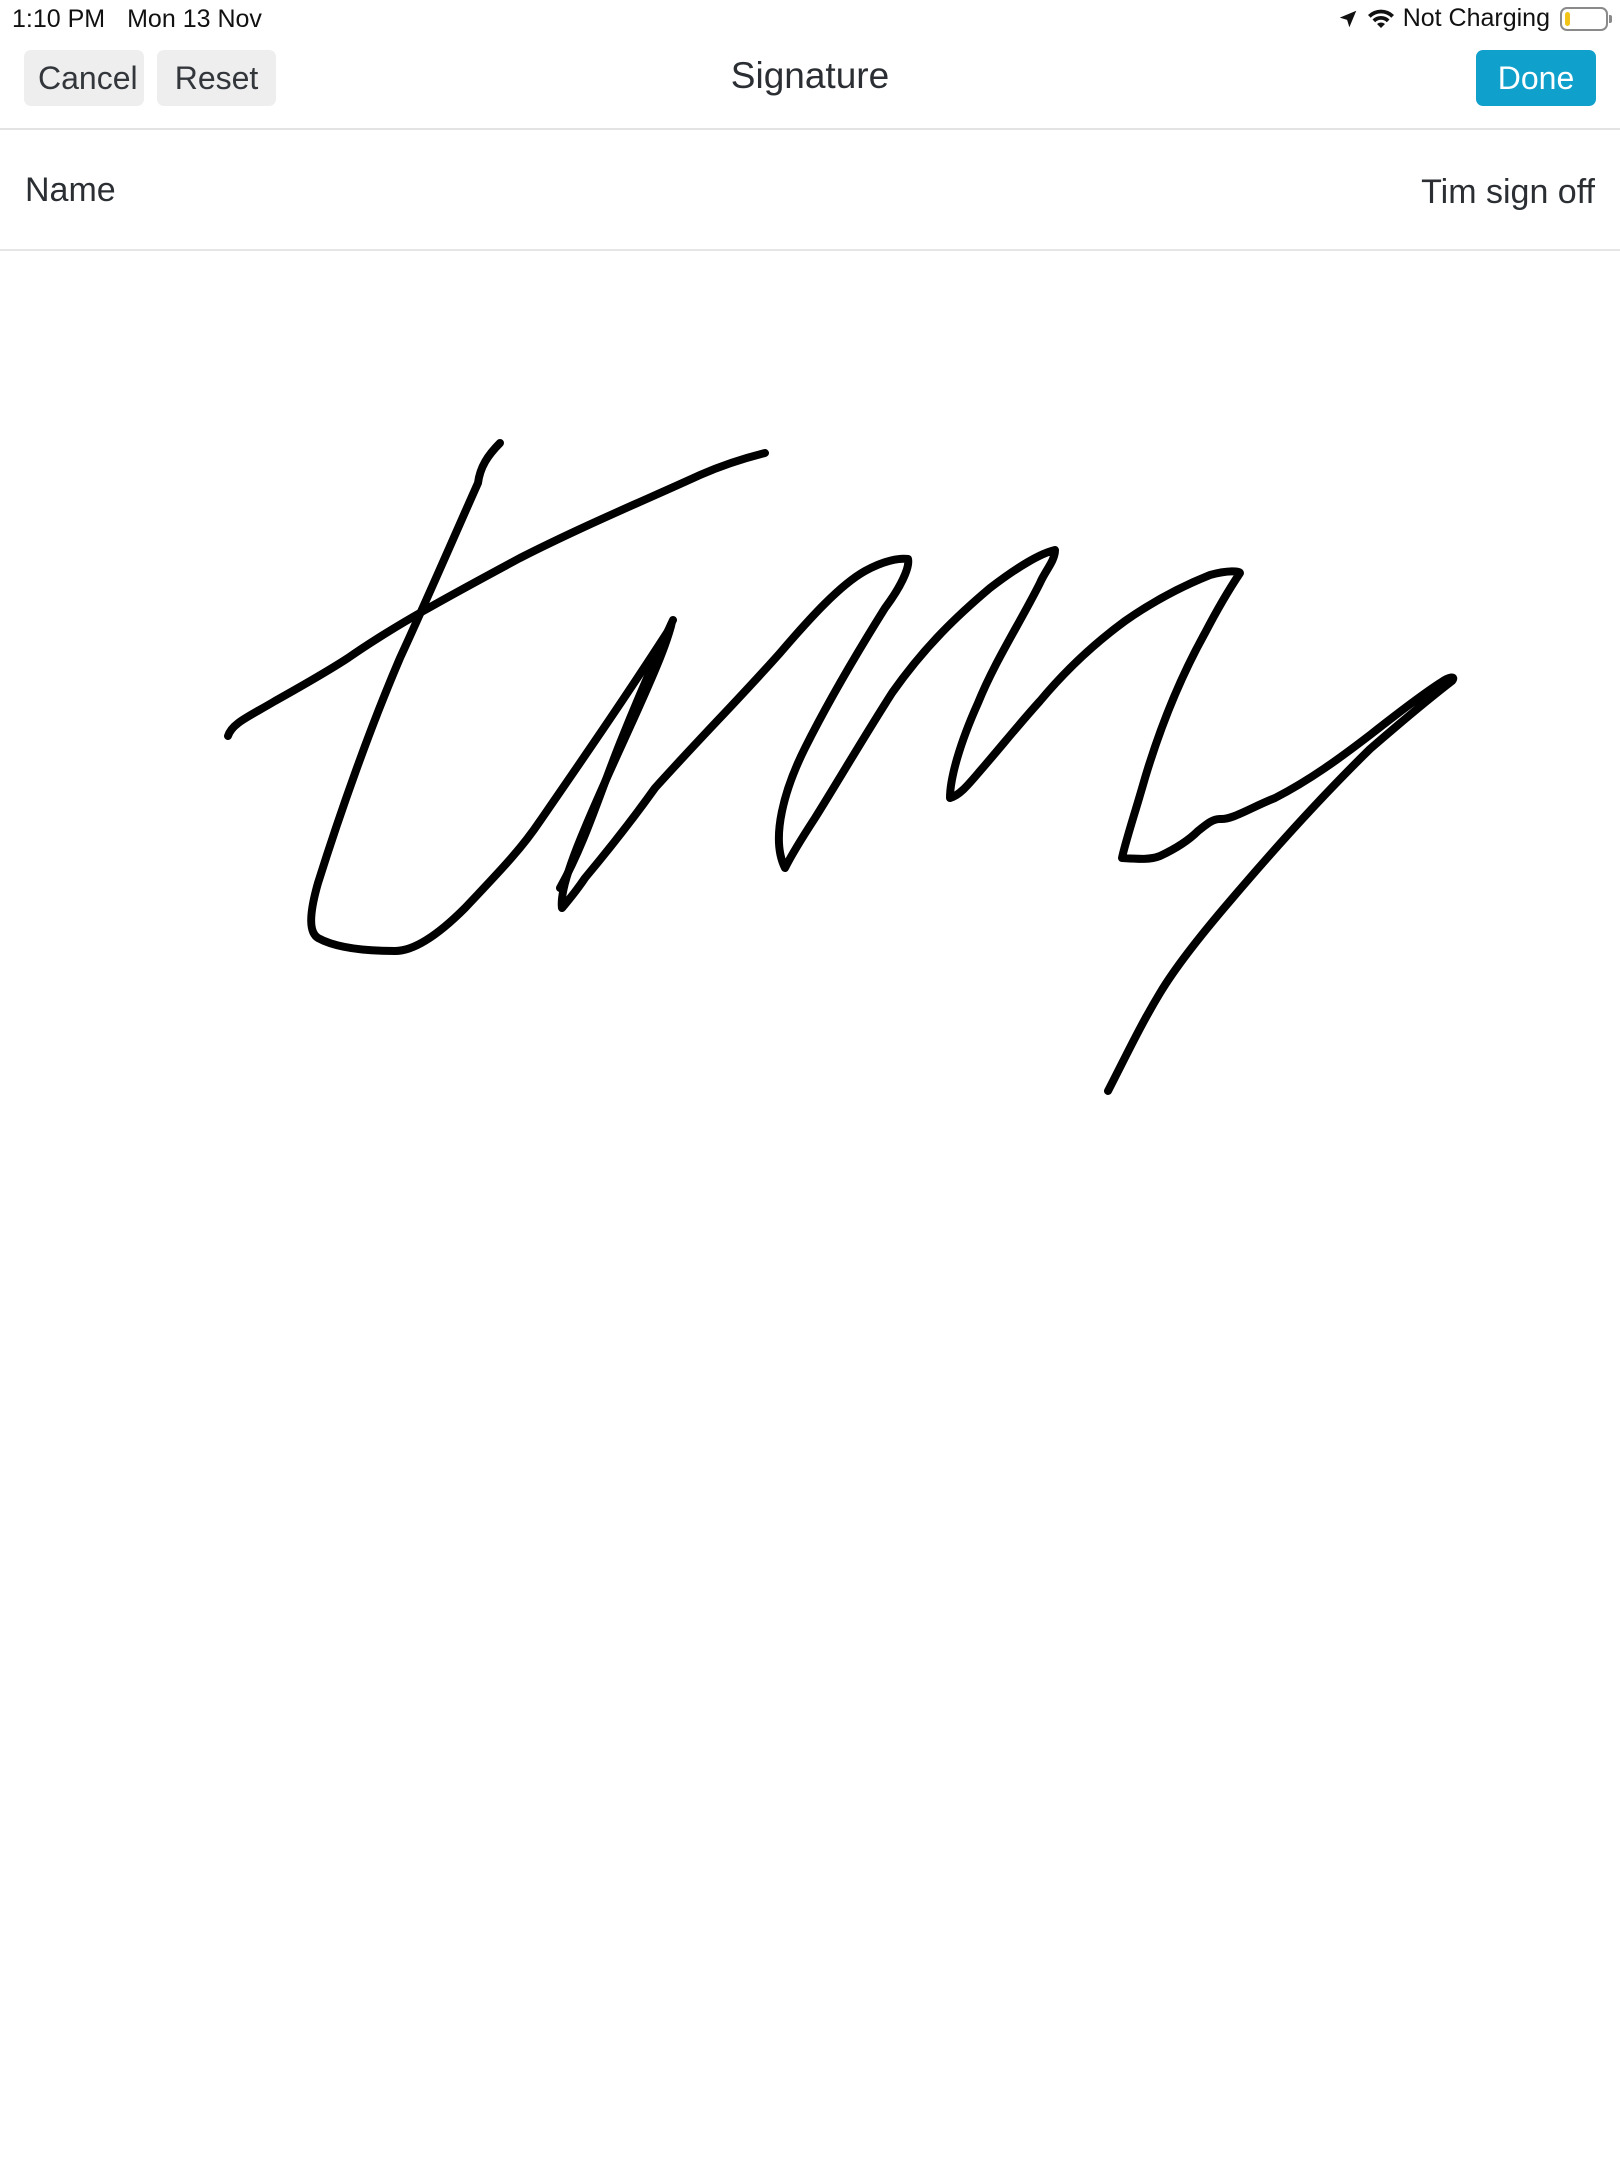 This screenshot has width=1620, height=2160. What do you see at coordinates (1567, 18) in the screenshot?
I see `battery-level` at bounding box center [1567, 18].